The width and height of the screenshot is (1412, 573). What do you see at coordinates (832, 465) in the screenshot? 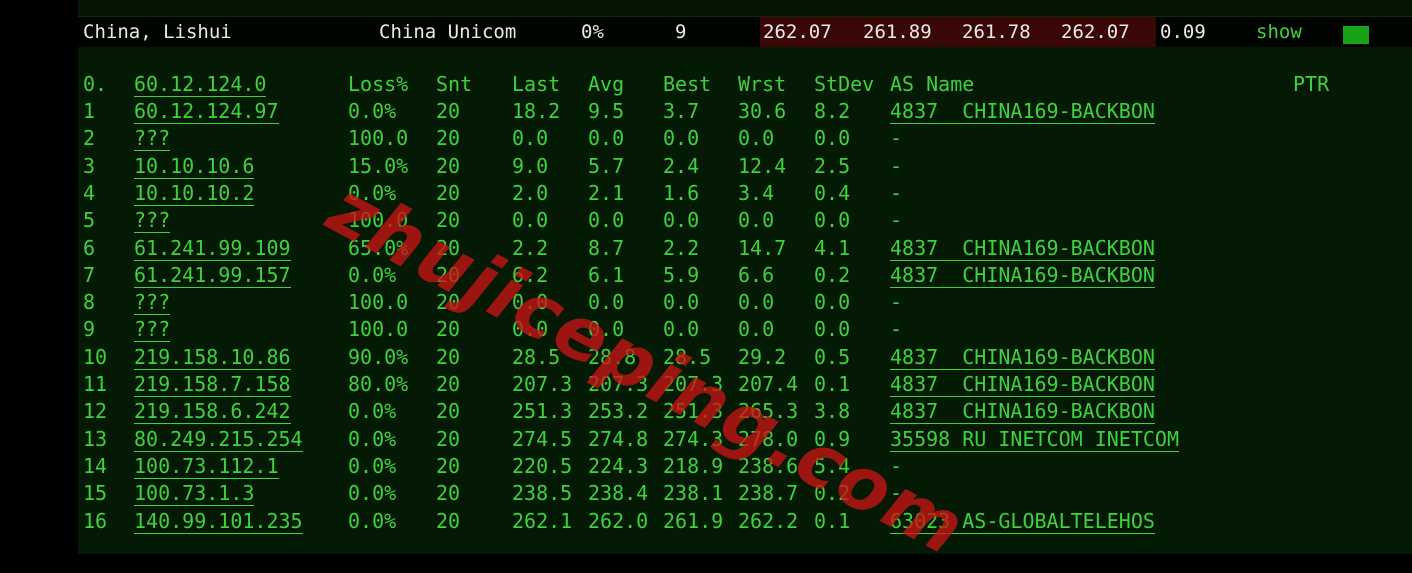
I see `hop-stdev: 5.4` at bounding box center [832, 465].